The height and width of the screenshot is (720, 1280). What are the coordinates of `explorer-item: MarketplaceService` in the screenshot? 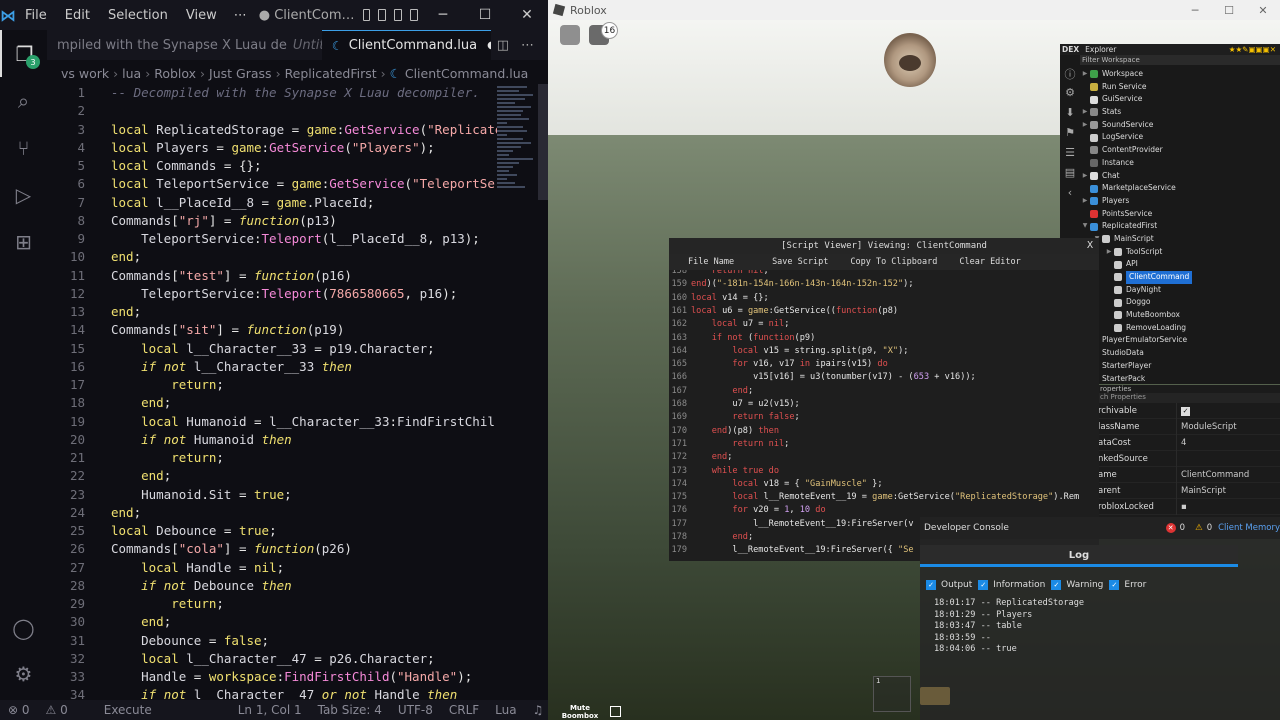 It's located at (1178, 188).